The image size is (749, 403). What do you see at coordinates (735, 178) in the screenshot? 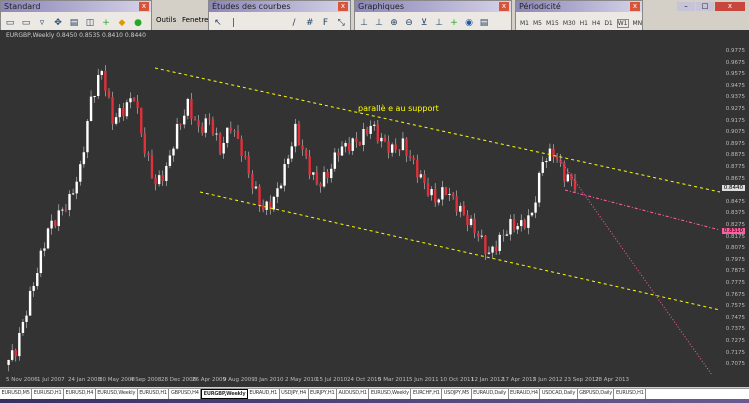
I see `price-axis-label: 0.8675` at bounding box center [735, 178].